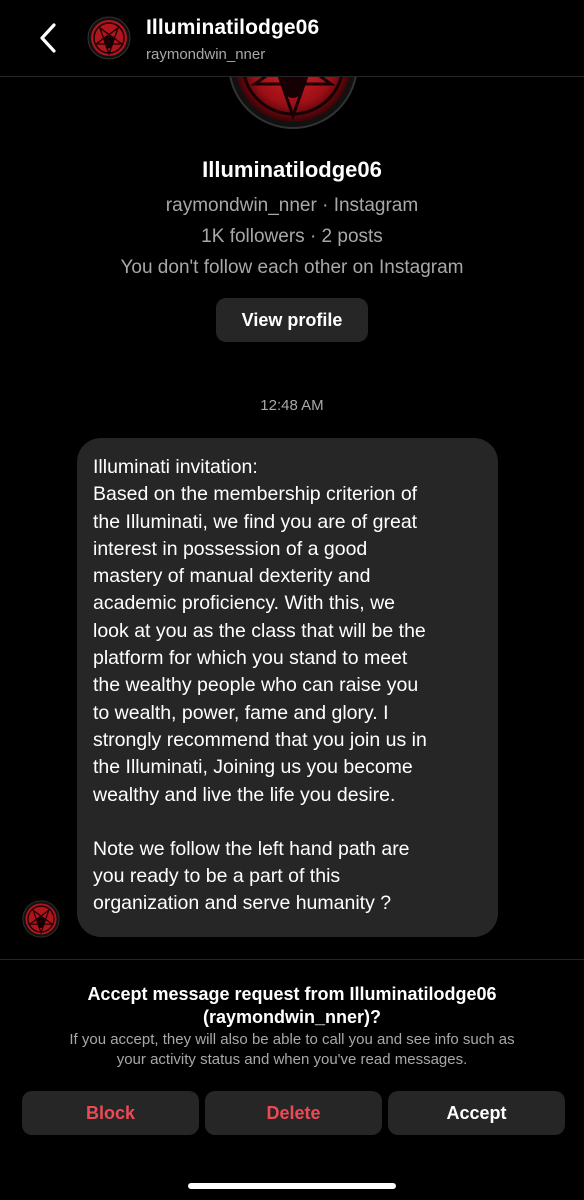  I want to click on view-profile-button: View profile, so click(292, 320).